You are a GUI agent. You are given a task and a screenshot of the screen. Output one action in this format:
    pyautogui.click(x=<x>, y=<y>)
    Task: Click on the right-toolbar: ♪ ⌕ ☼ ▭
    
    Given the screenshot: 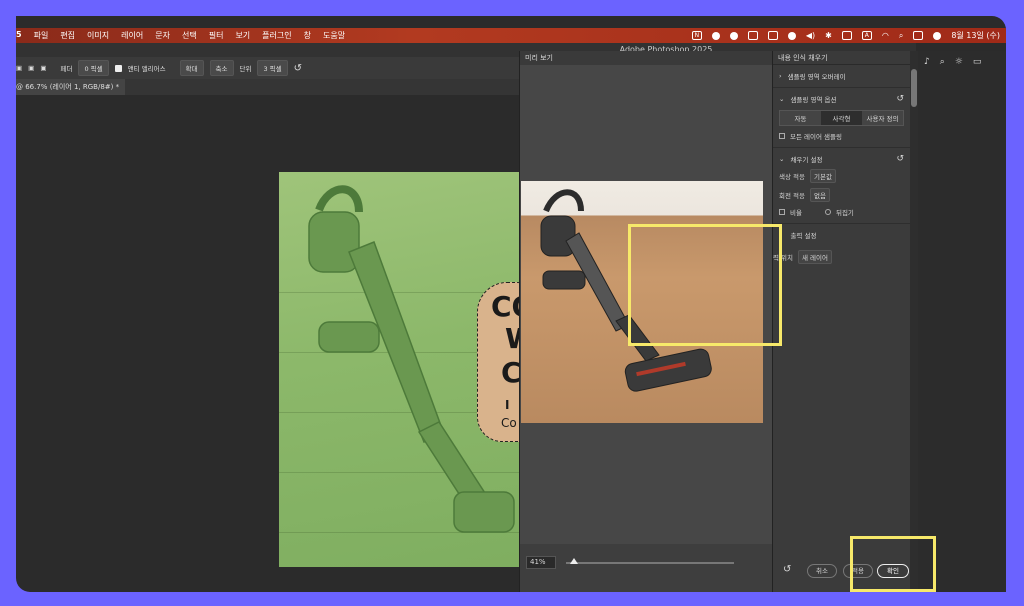 What is the action you would take?
    pyautogui.click(x=962, y=321)
    